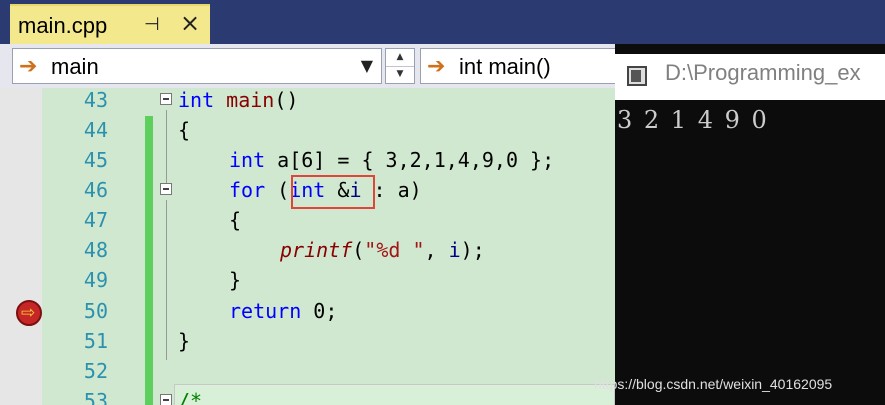 Image resolution: width=885 pixels, height=405 pixels. What do you see at coordinates (95, 341) in the screenshot?
I see `line-number: 51` at bounding box center [95, 341].